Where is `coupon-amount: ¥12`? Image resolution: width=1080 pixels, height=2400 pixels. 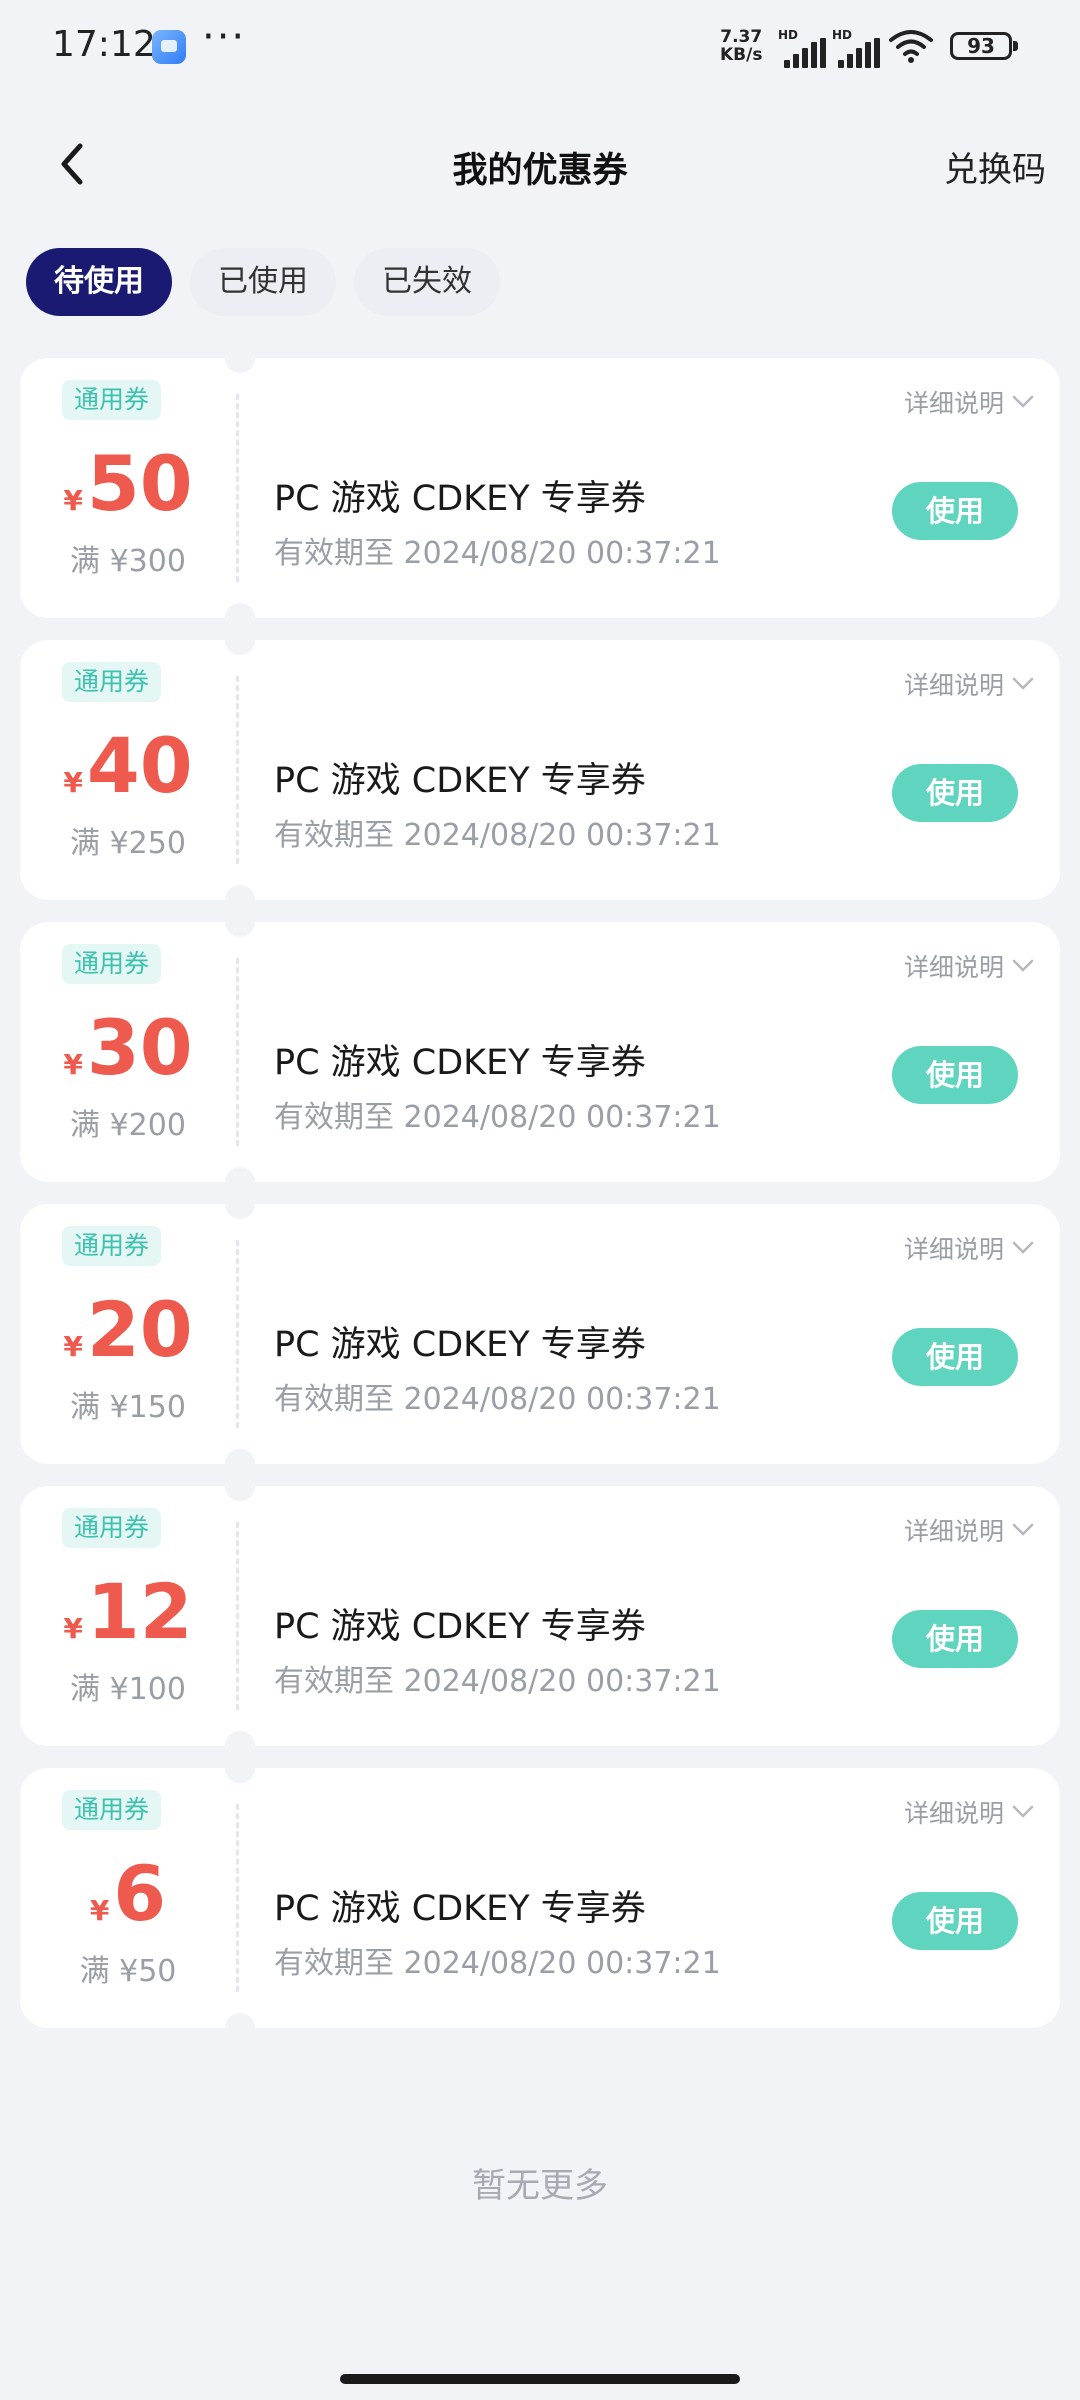 coupon-amount: ¥12 is located at coordinates (128, 1612).